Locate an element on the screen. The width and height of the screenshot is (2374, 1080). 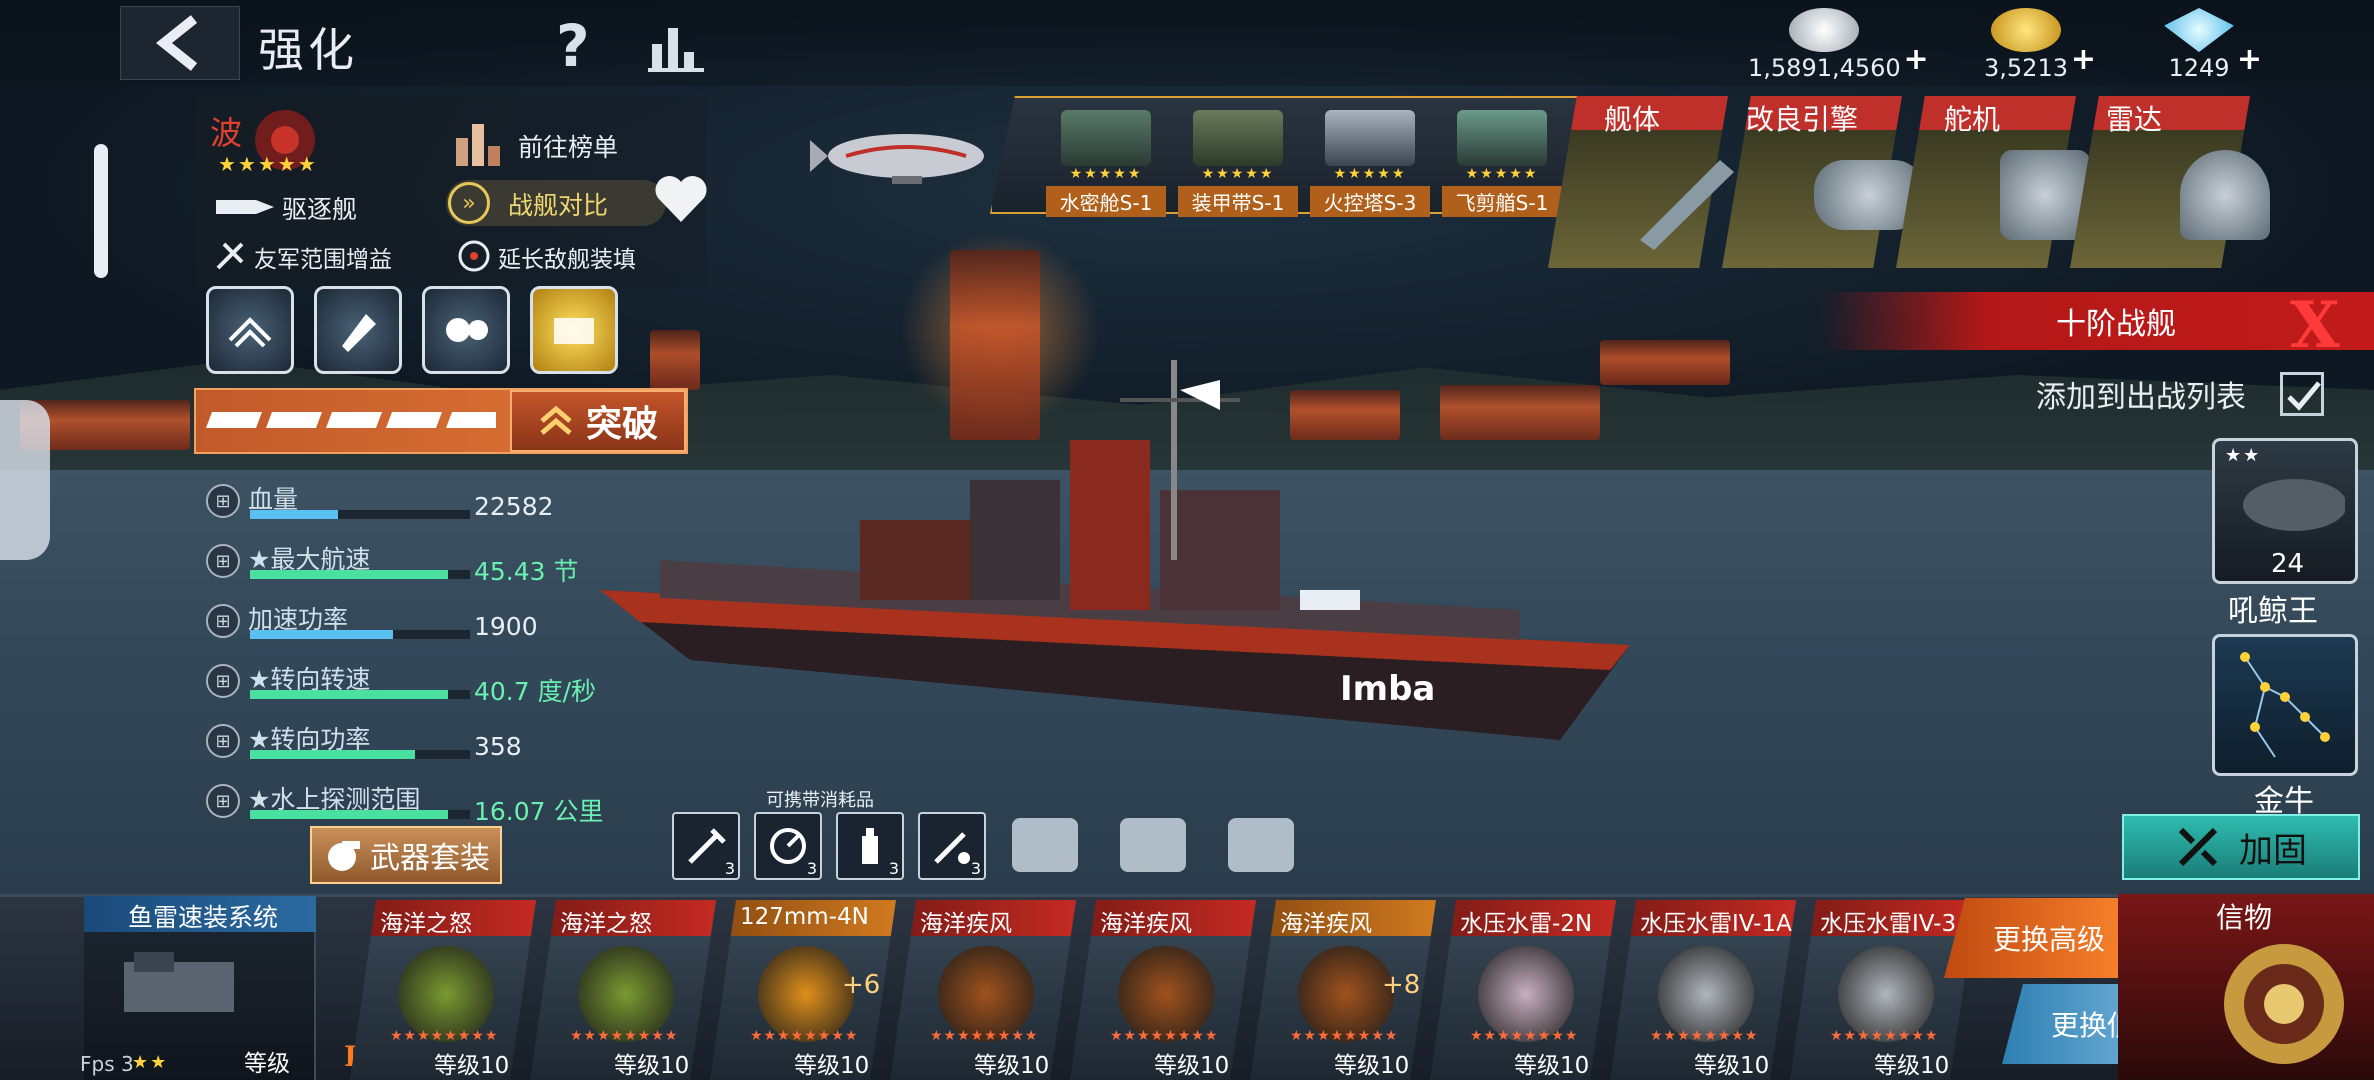
weapon-name: 水压水雷IV-3A is located at coordinates (1896, 924).